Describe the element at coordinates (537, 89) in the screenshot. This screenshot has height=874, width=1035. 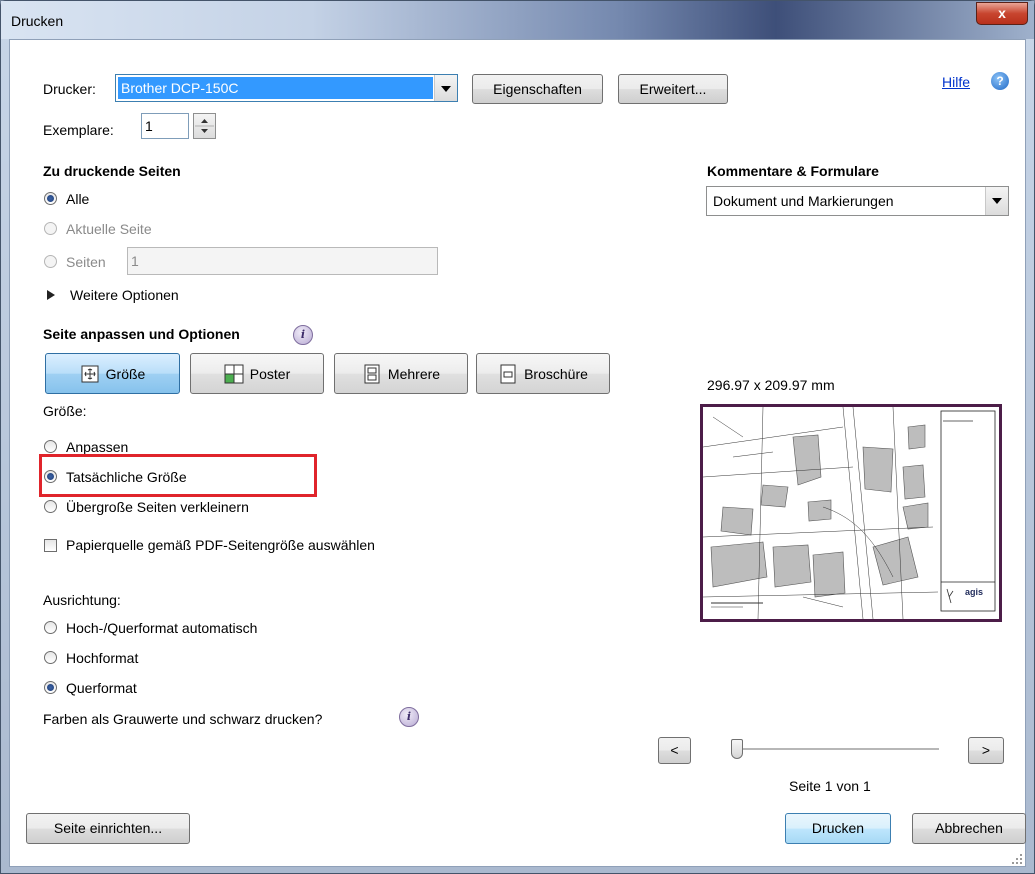
I see `properties-button: Eigenschaften` at that location.